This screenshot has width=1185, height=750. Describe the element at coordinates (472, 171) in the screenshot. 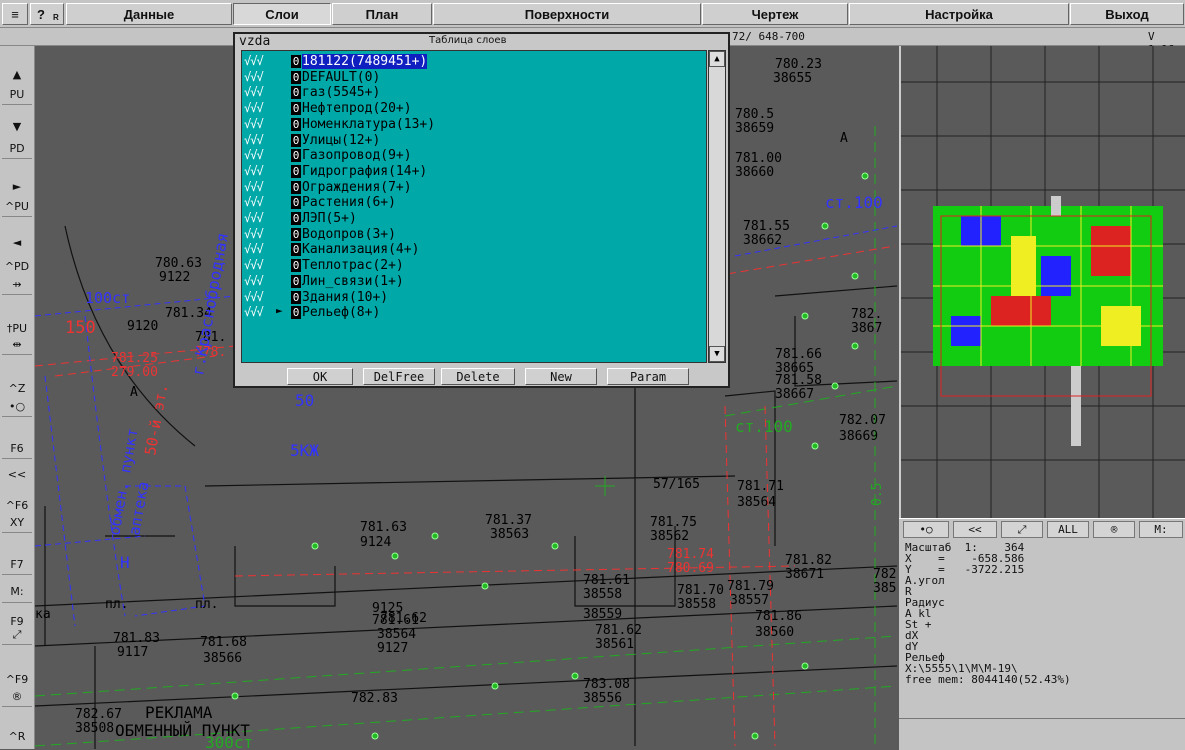

I see `layer-row: √√√ 0 Гидрография(14+)` at that location.